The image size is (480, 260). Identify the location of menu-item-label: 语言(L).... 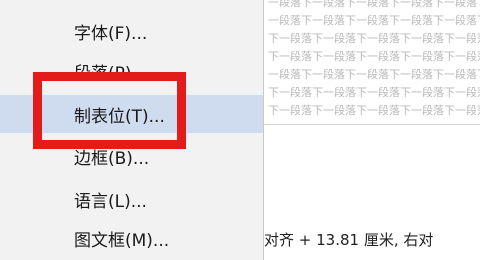
(110, 201).